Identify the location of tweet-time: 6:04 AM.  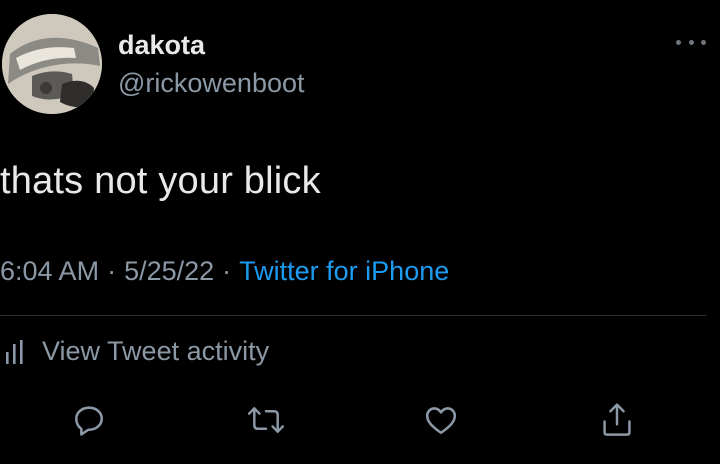
(49, 271).